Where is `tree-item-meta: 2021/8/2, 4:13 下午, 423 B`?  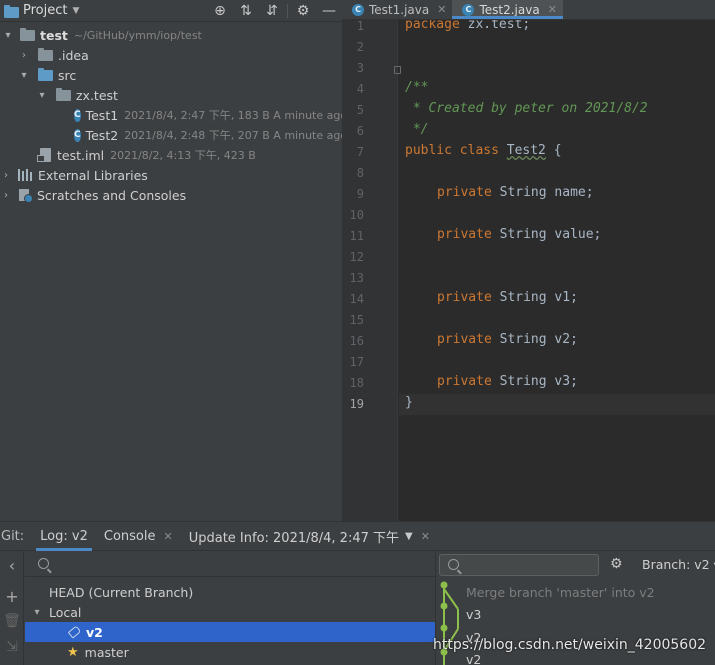 tree-item-meta: 2021/8/2, 4:13 下午, 423 B is located at coordinates (183, 155).